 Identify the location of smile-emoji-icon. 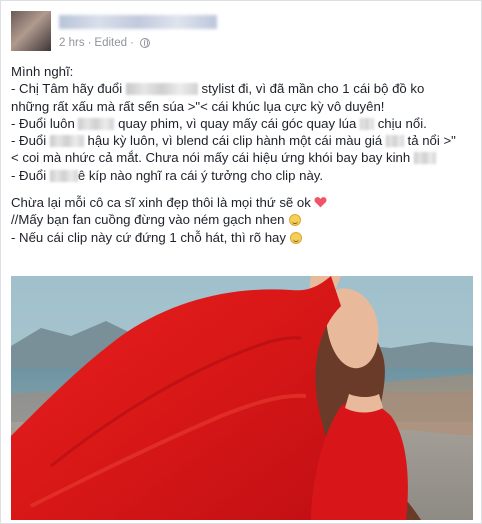
(294, 220).